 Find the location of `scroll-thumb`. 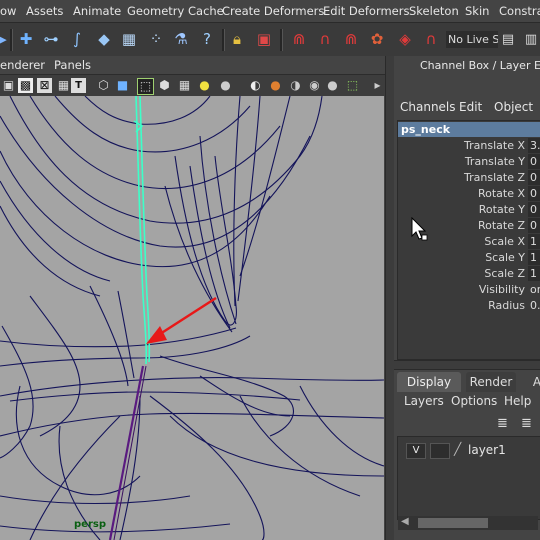

scroll-thumb is located at coordinates (453, 523).